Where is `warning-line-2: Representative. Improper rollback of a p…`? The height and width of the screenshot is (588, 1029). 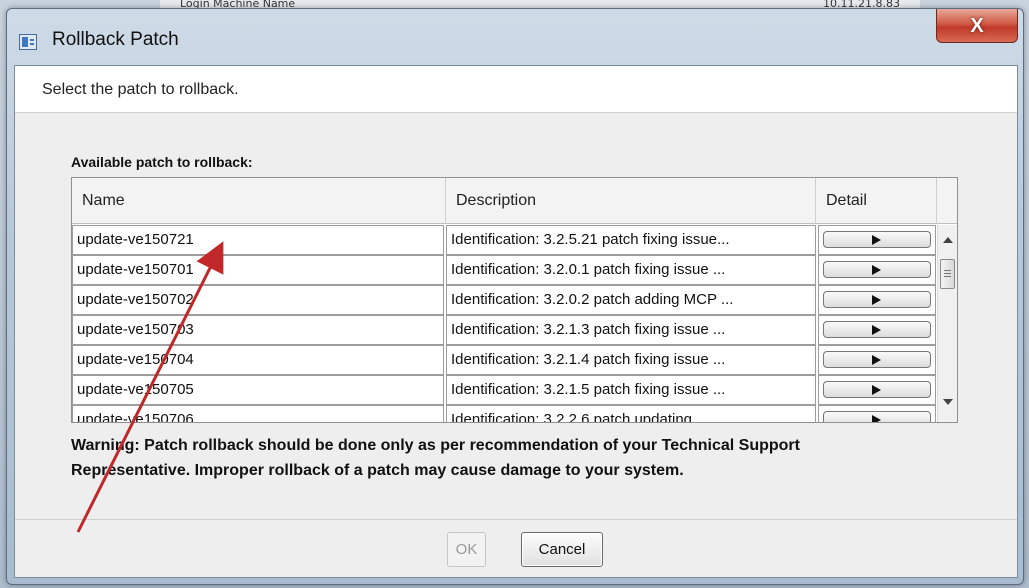
warning-line-2: Representative. Improper rollback of a p… is located at coordinates (377, 470).